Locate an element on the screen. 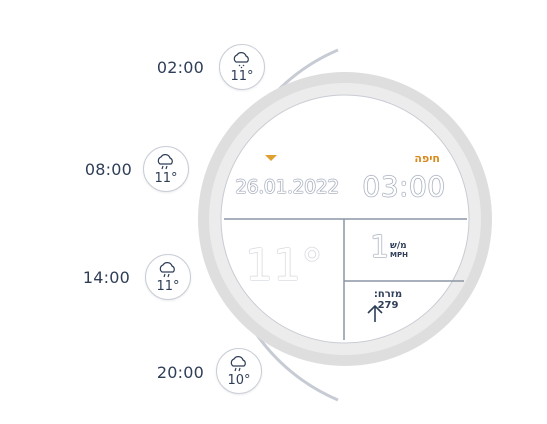 This screenshot has width=547, height=424. wind-unit-line1: מ/ש is located at coordinates (398, 246).